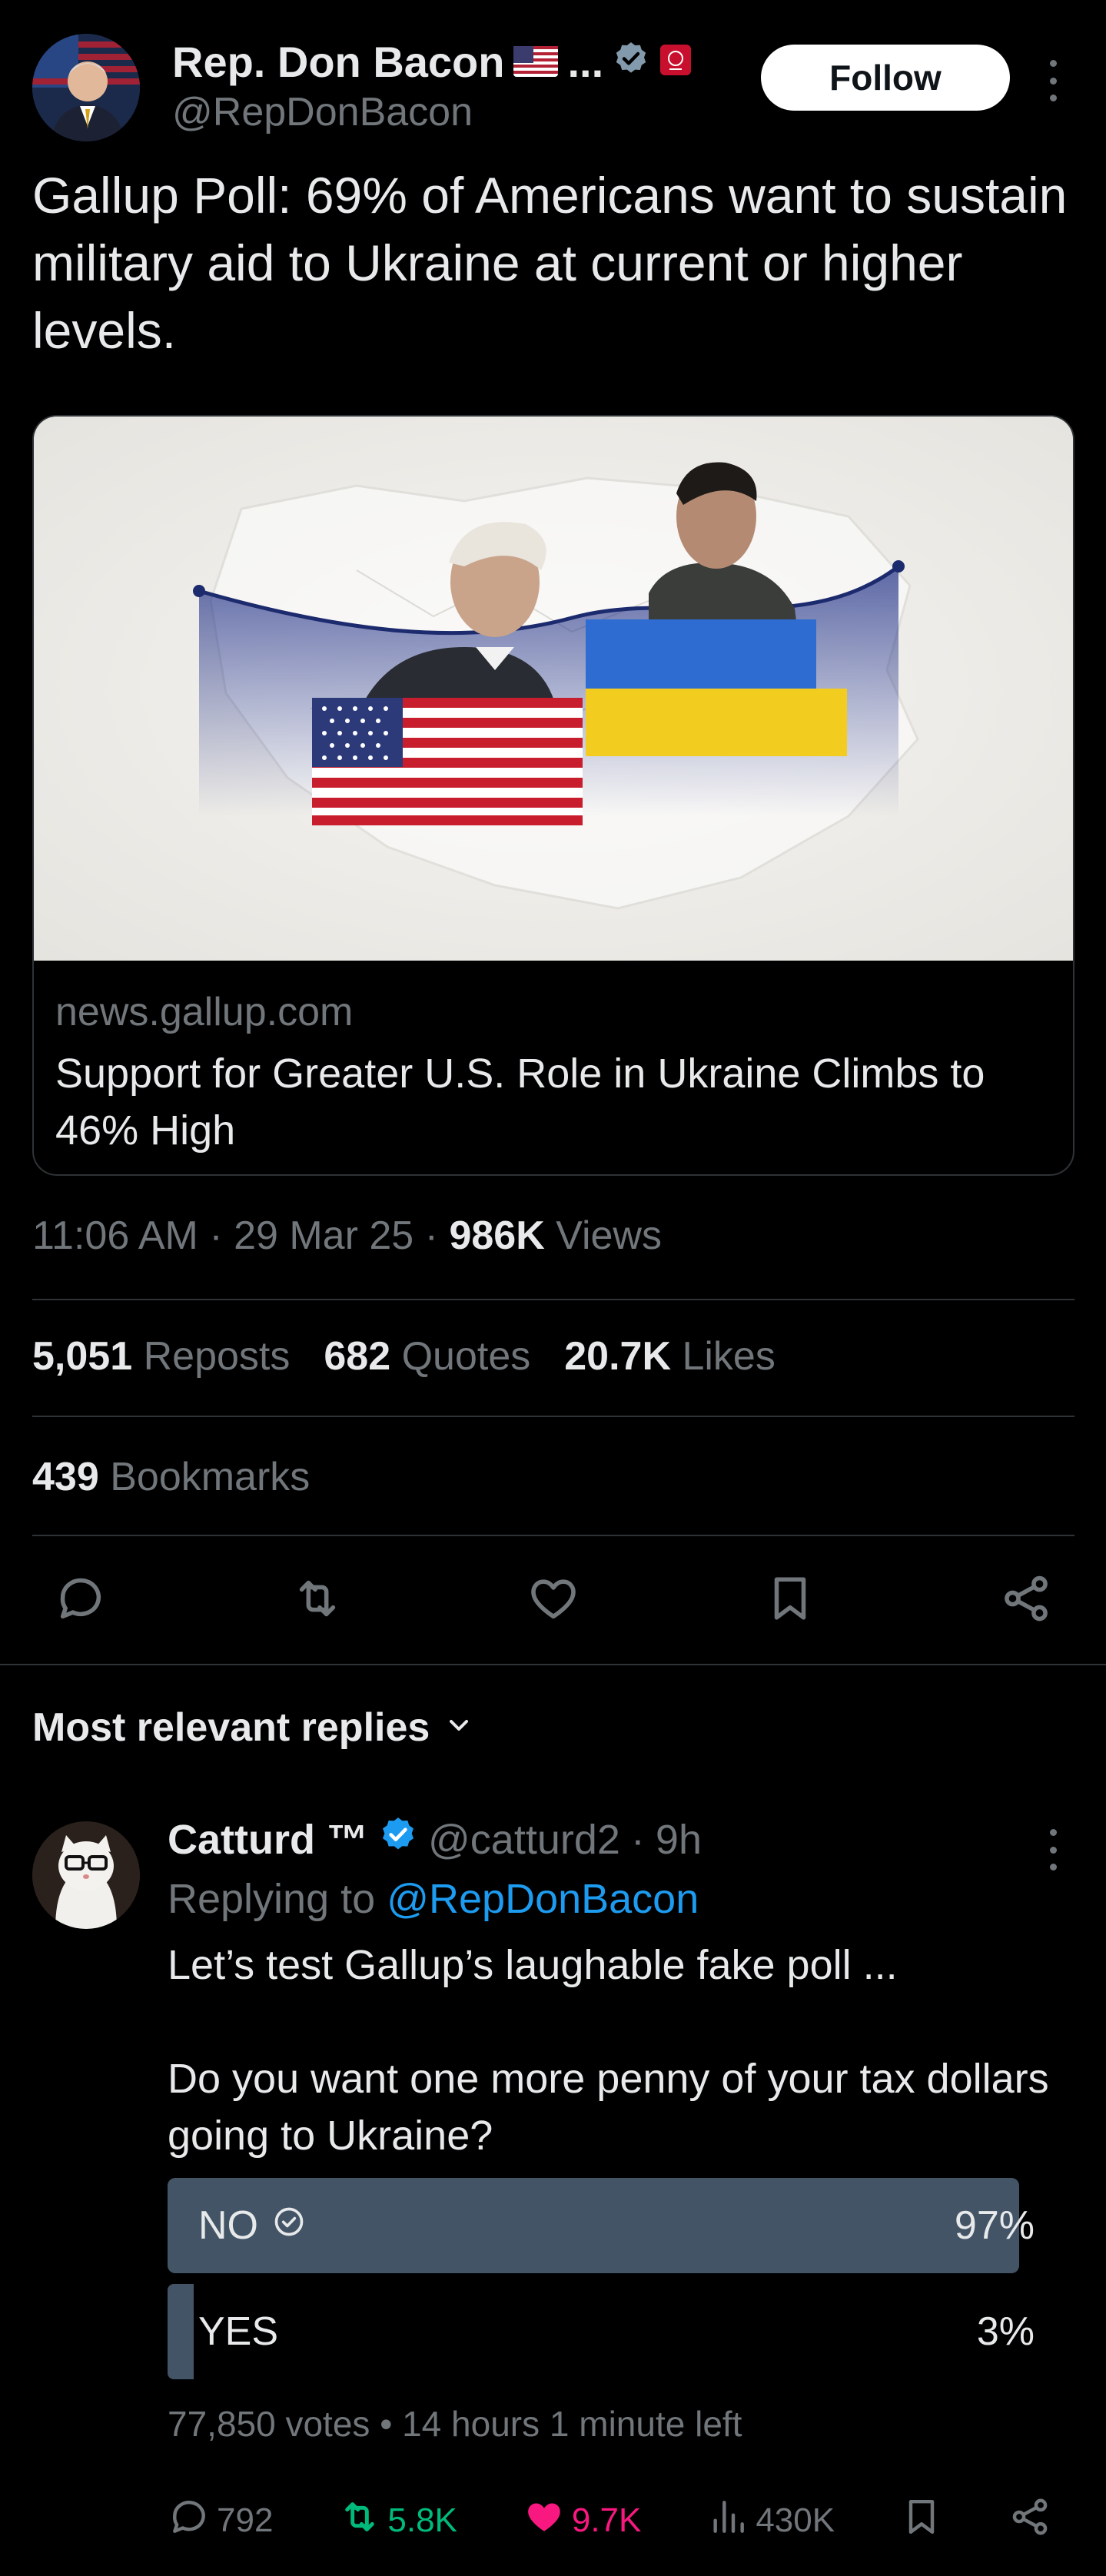  What do you see at coordinates (422, 2520) in the screenshot?
I see `repost-count: 5.8K` at bounding box center [422, 2520].